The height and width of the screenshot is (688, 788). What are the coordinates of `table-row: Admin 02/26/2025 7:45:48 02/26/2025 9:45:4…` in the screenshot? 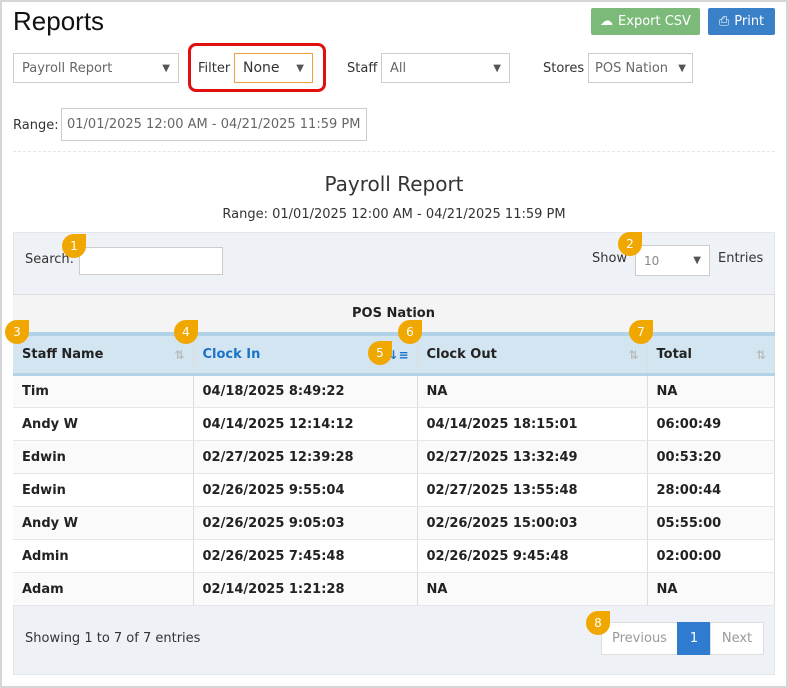 It's located at (394, 556).